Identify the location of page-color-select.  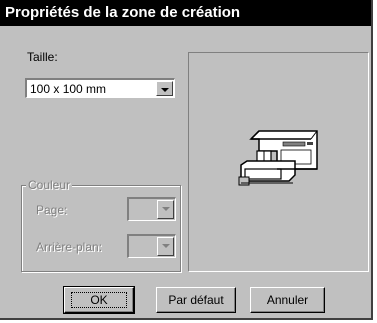
(151, 209).